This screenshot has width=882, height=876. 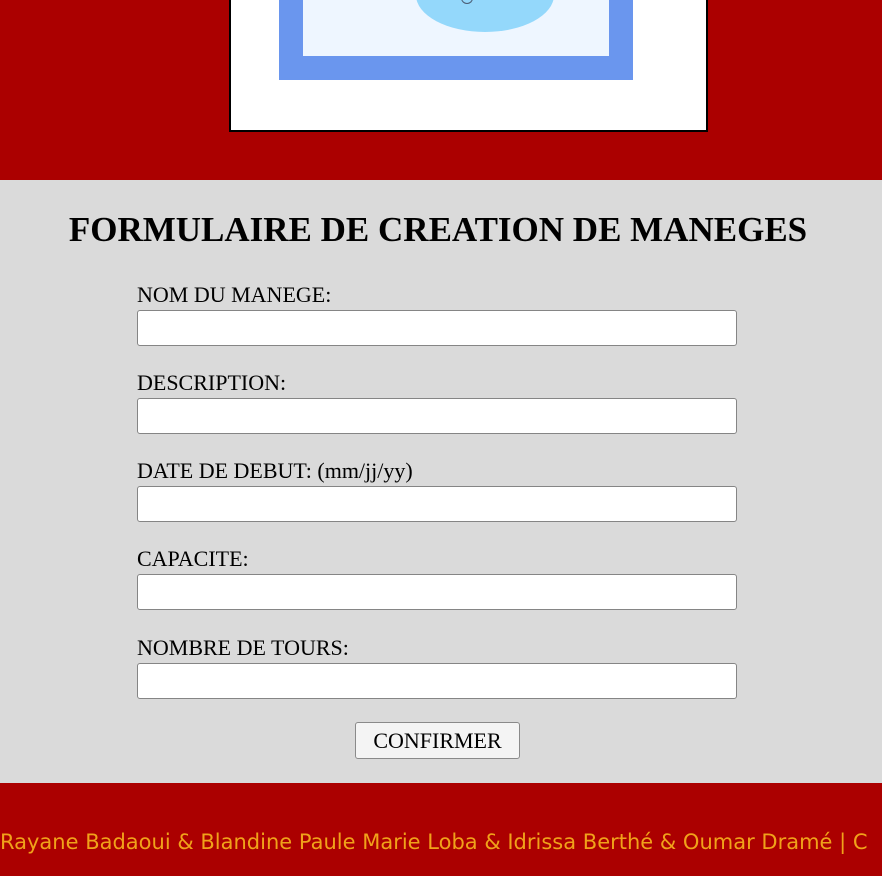 What do you see at coordinates (437, 592) in the screenshot?
I see `capacity-input` at bounding box center [437, 592].